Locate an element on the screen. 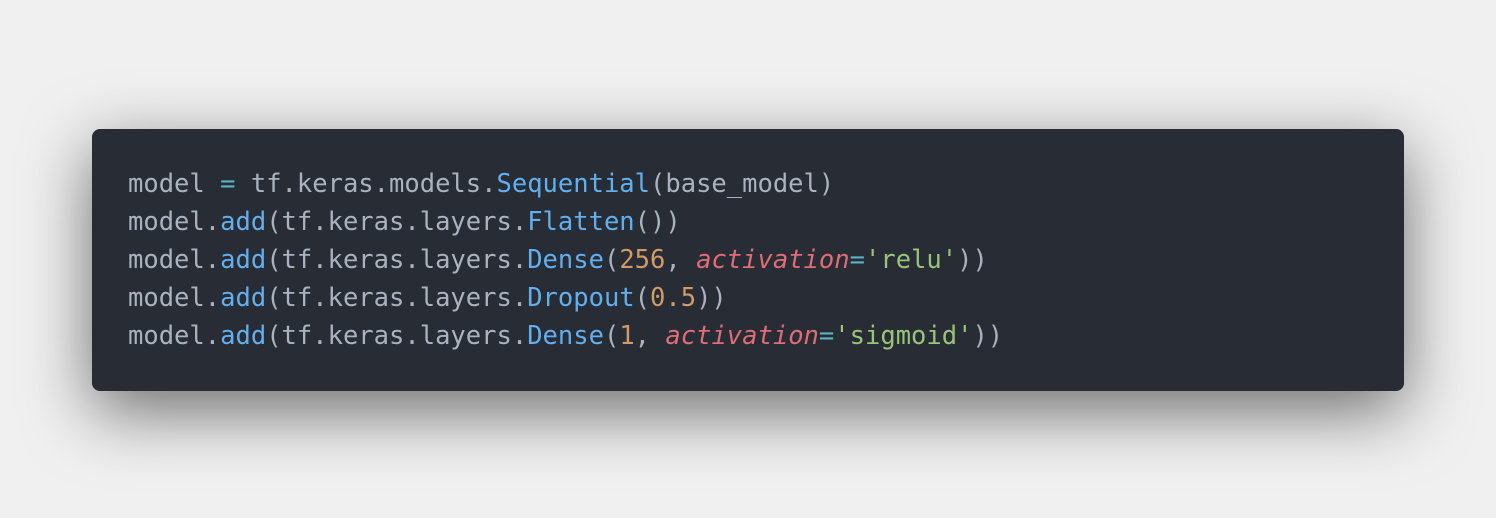 This screenshot has height=518, width=1496. token: 1 is located at coordinates (627, 336).